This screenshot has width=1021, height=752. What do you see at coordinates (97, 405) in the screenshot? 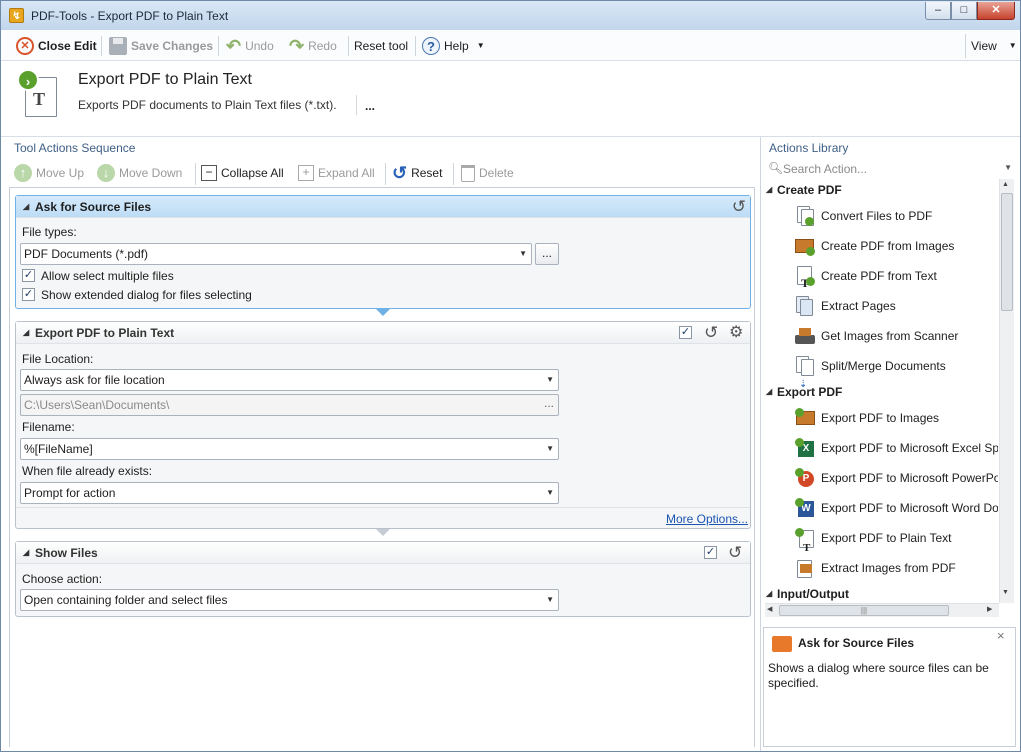
I see `output-path-value: C:\Users\Sean\Documents\` at bounding box center [97, 405].